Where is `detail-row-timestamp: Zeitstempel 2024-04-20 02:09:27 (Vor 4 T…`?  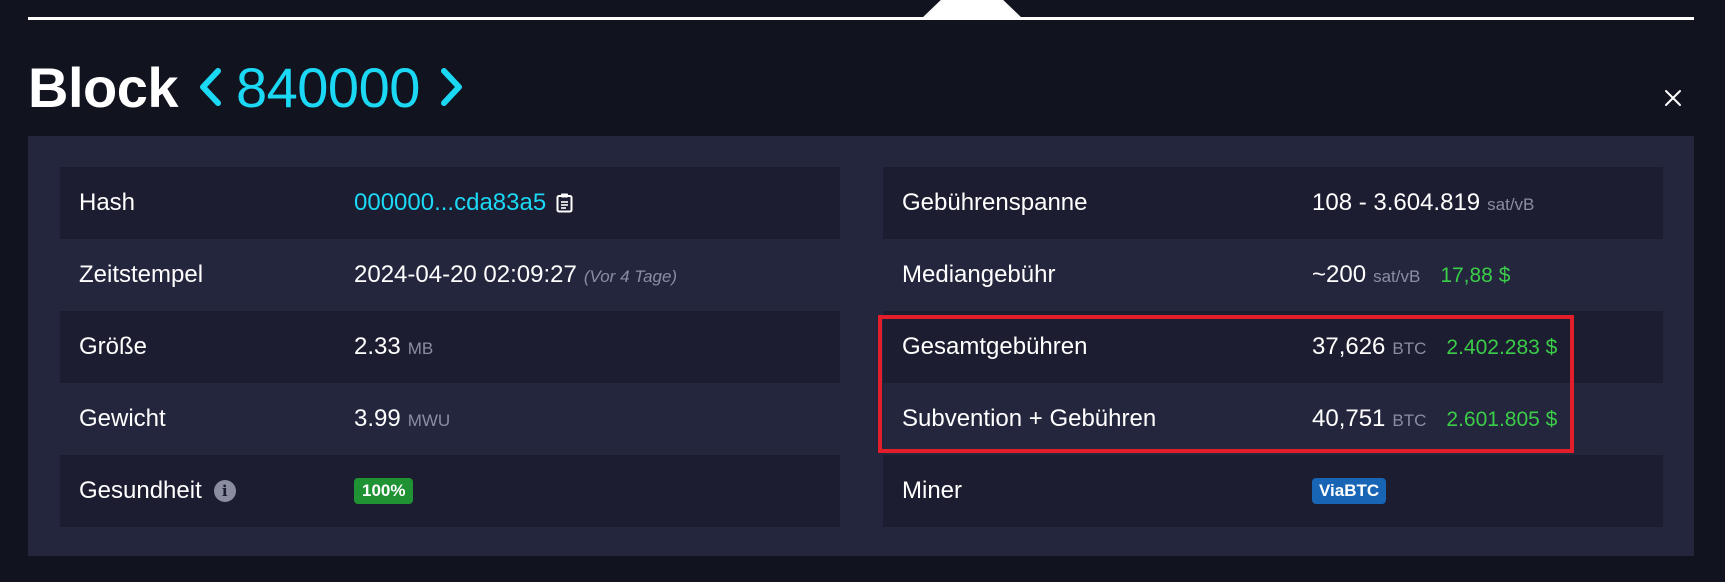 detail-row-timestamp: Zeitstempel 2024-04-20 02:09:27 (Vor 4 T… is located at coordinates (450, 275).